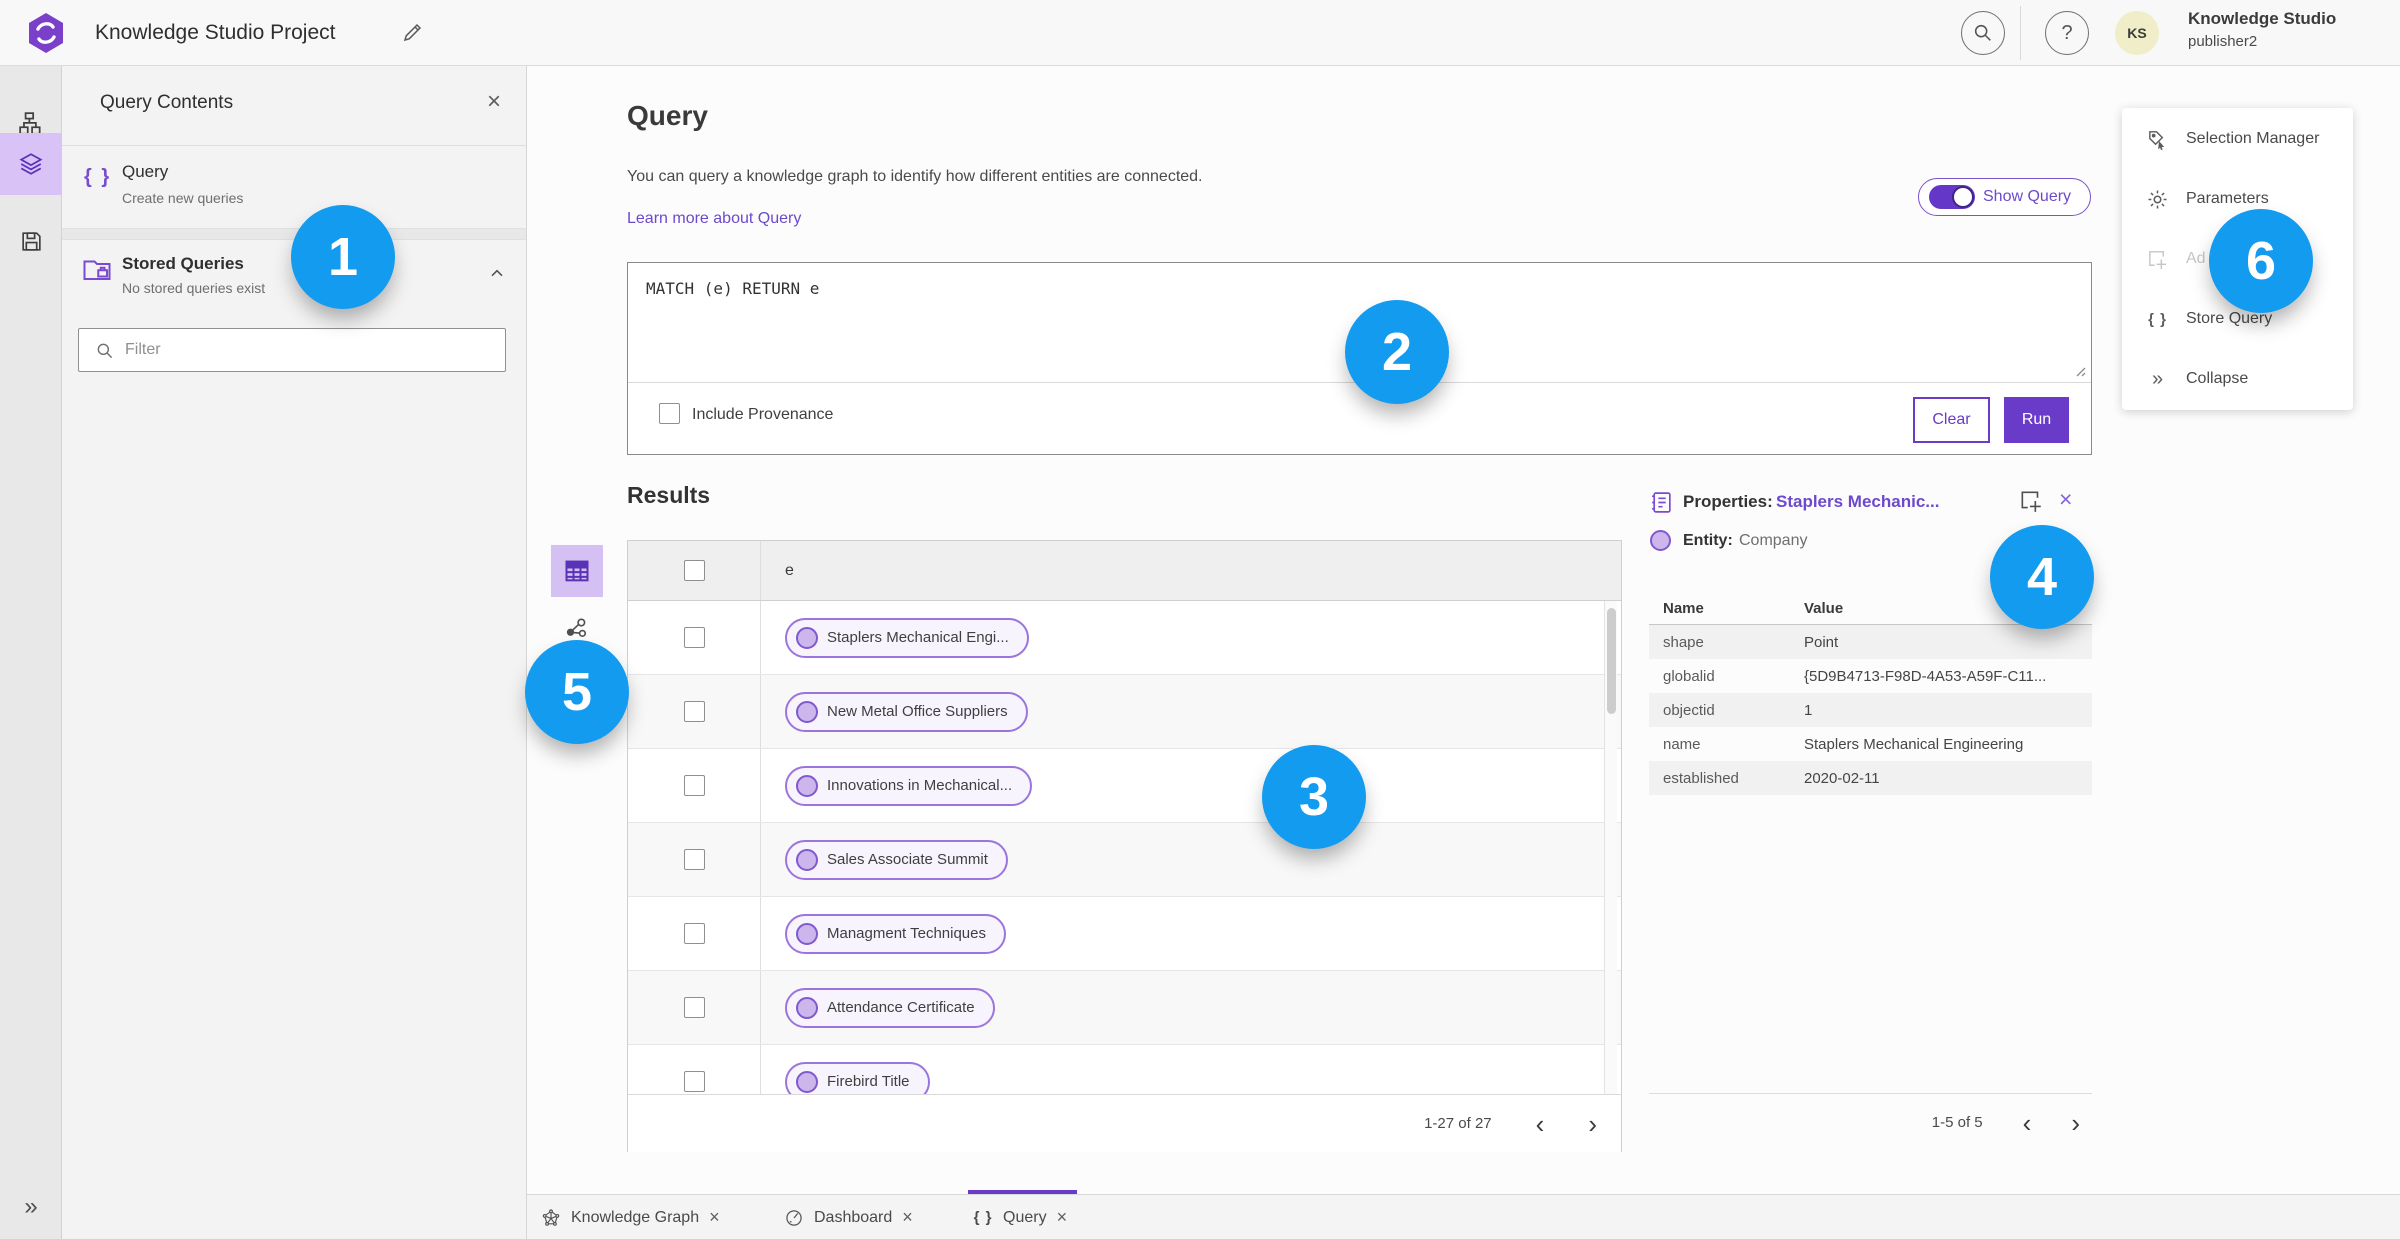 The image size is (2400, 1239). I want to click on show-query-toggle-button: Show Query, so click(2004, 197).